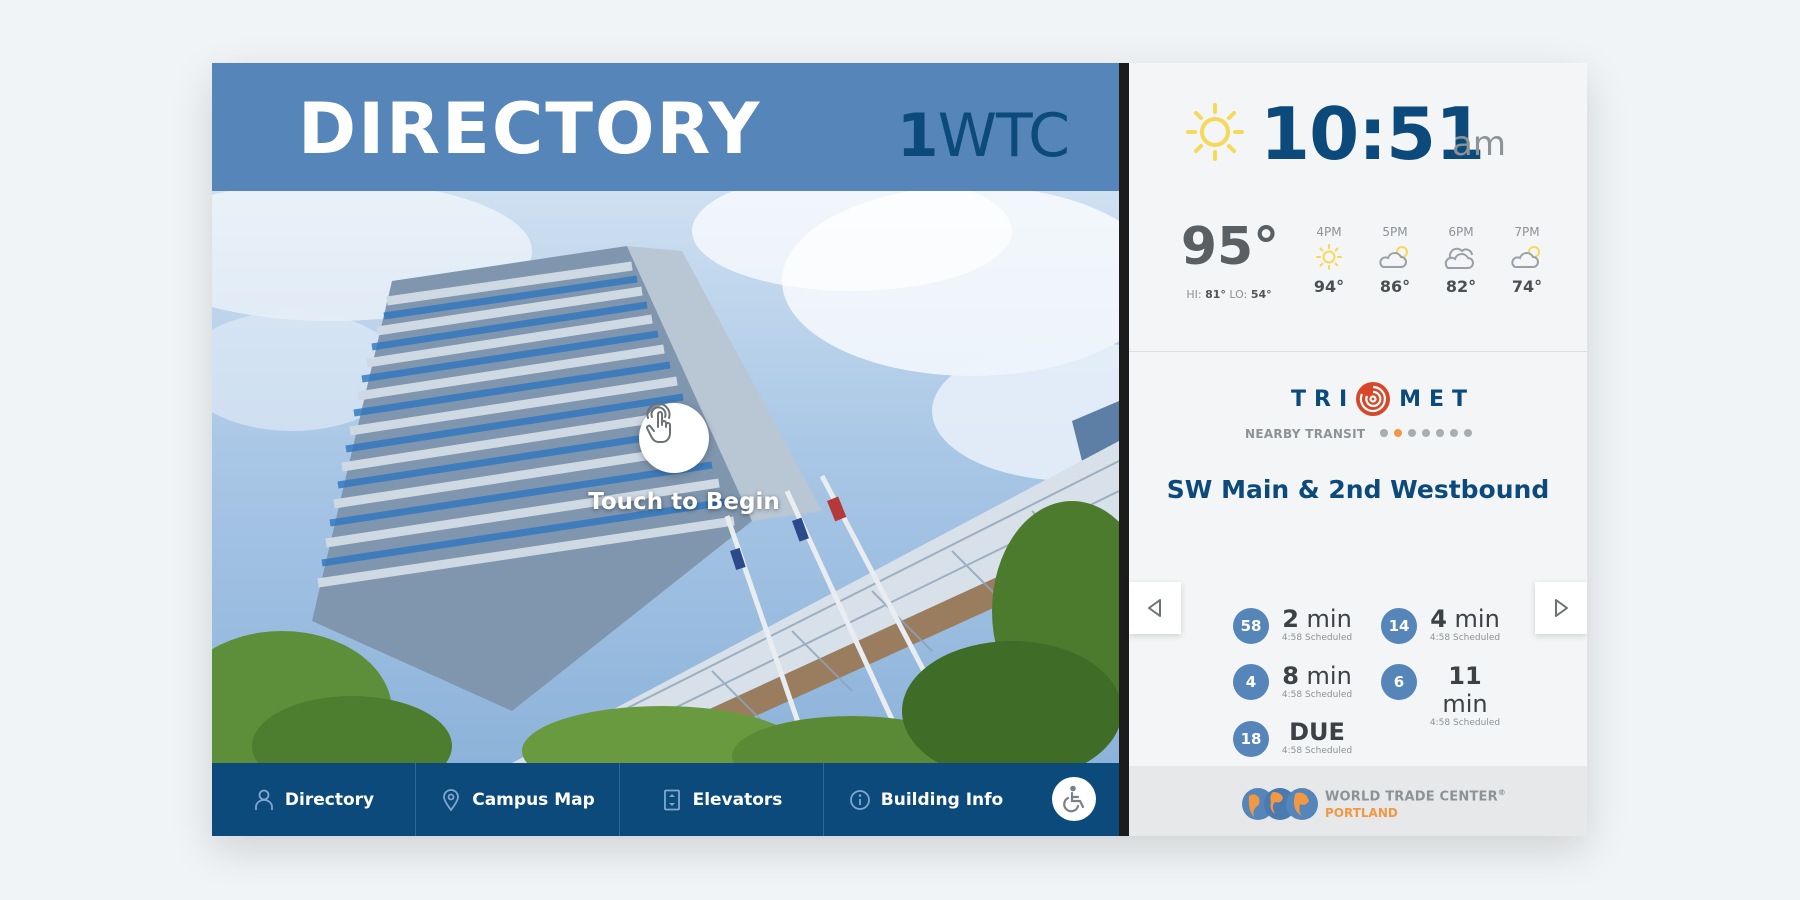 The height and width of the screenshot is (900, 1800). What do you see at coordinates (1229, 294) in the screenshot?
I see `hi-lo-temperature: HI: 81° LO: 54°` at bounding box center [1229, 294].